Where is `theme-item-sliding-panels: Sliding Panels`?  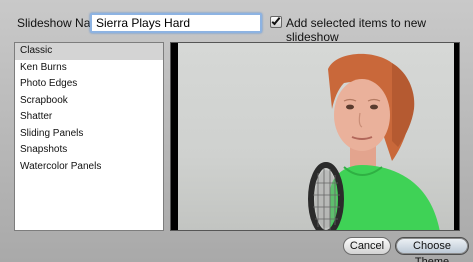
theme-item-sliding-panels: Sliding Panels is located at coordinates (89, 134).